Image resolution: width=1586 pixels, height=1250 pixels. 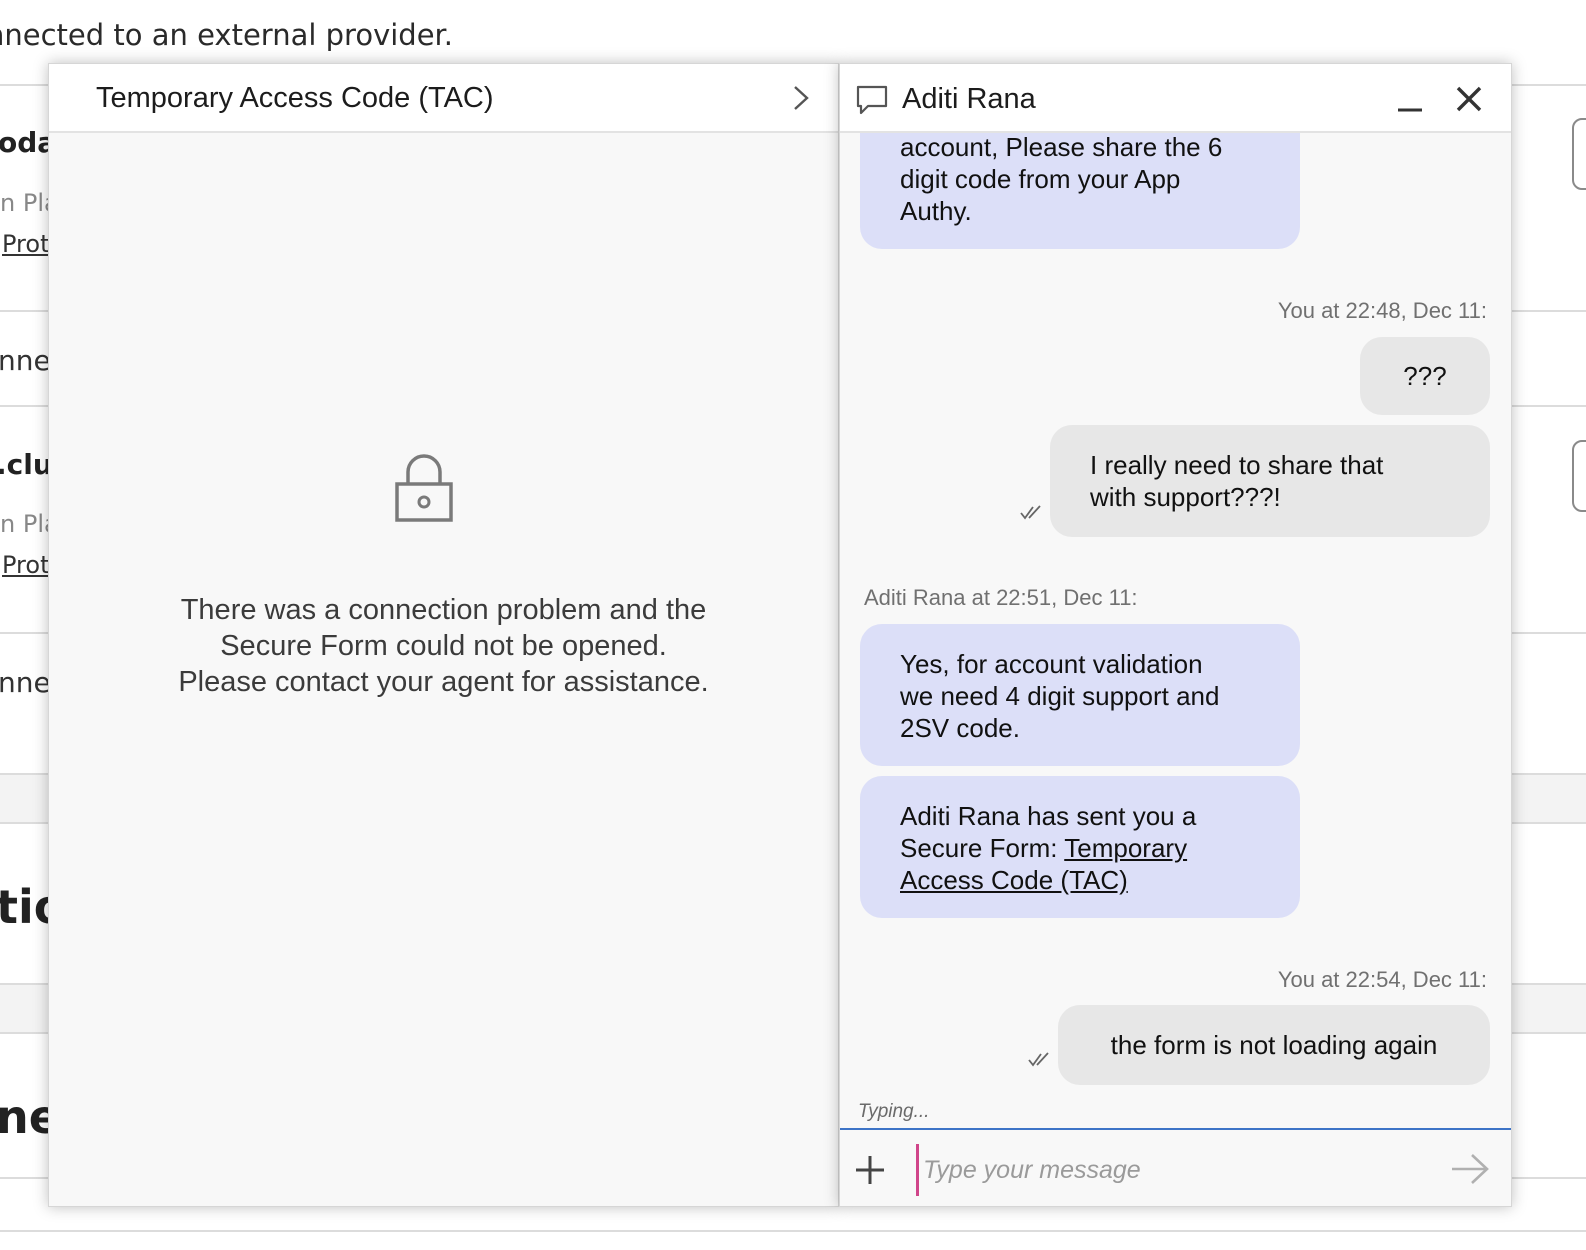 I want to click on error-line: There was a connection problem and the, so click(x=443, y=610).